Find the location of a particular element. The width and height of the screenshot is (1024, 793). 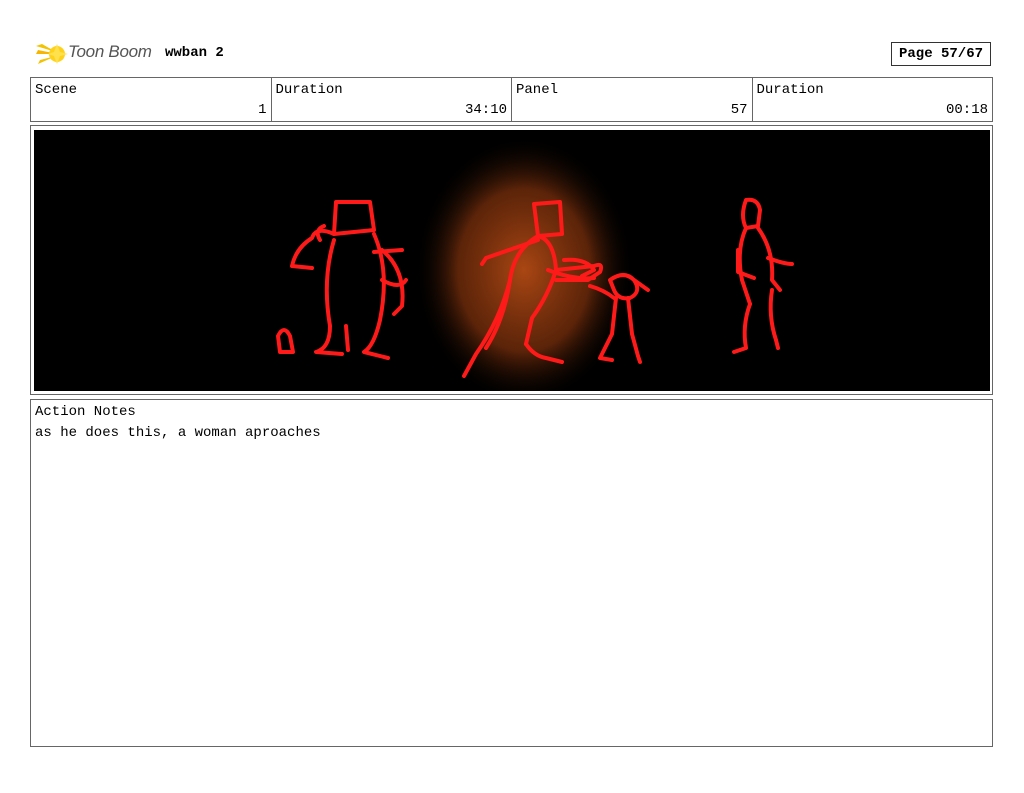

total-duration-value: 34:10 is located at coordinates (485, 110).